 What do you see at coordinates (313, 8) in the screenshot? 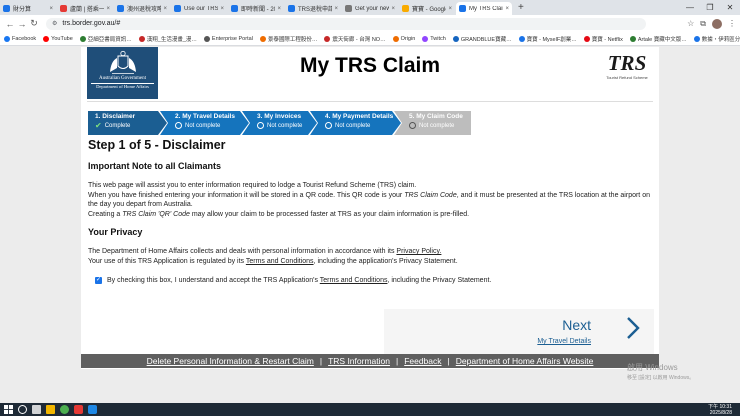
I see `browser-tab: TRS退稅申請步驟…×` at bounding box center [313, 8].